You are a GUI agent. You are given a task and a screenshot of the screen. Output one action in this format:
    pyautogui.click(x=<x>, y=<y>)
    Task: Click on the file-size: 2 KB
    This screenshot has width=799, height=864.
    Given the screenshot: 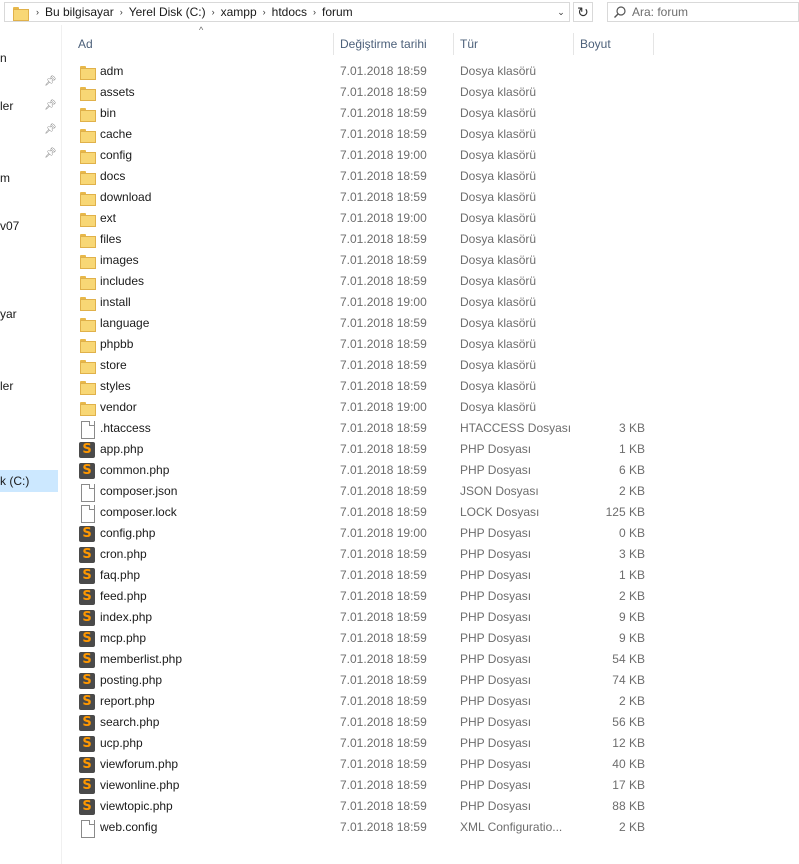 What is the action you would take?
    pyautogui.click(x=631, y=701)
    